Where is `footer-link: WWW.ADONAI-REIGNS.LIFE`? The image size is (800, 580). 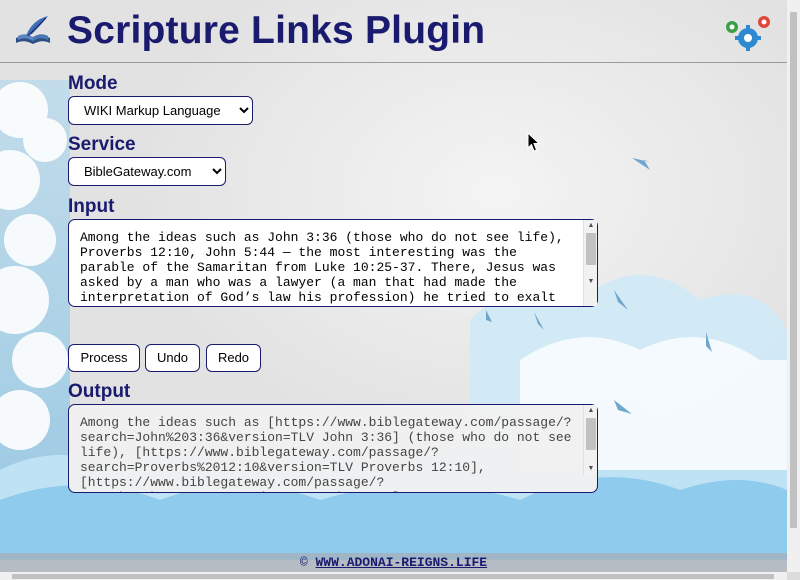
footer-link: WWW.ADONAI-REIGNS.LIFE is located at coordinates (401, 562).